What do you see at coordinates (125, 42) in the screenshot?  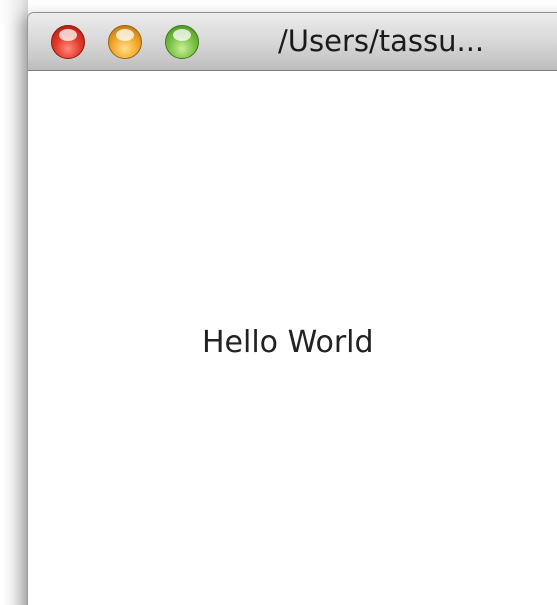 I see `minimize-window-button` at bounding box center [125, 42].